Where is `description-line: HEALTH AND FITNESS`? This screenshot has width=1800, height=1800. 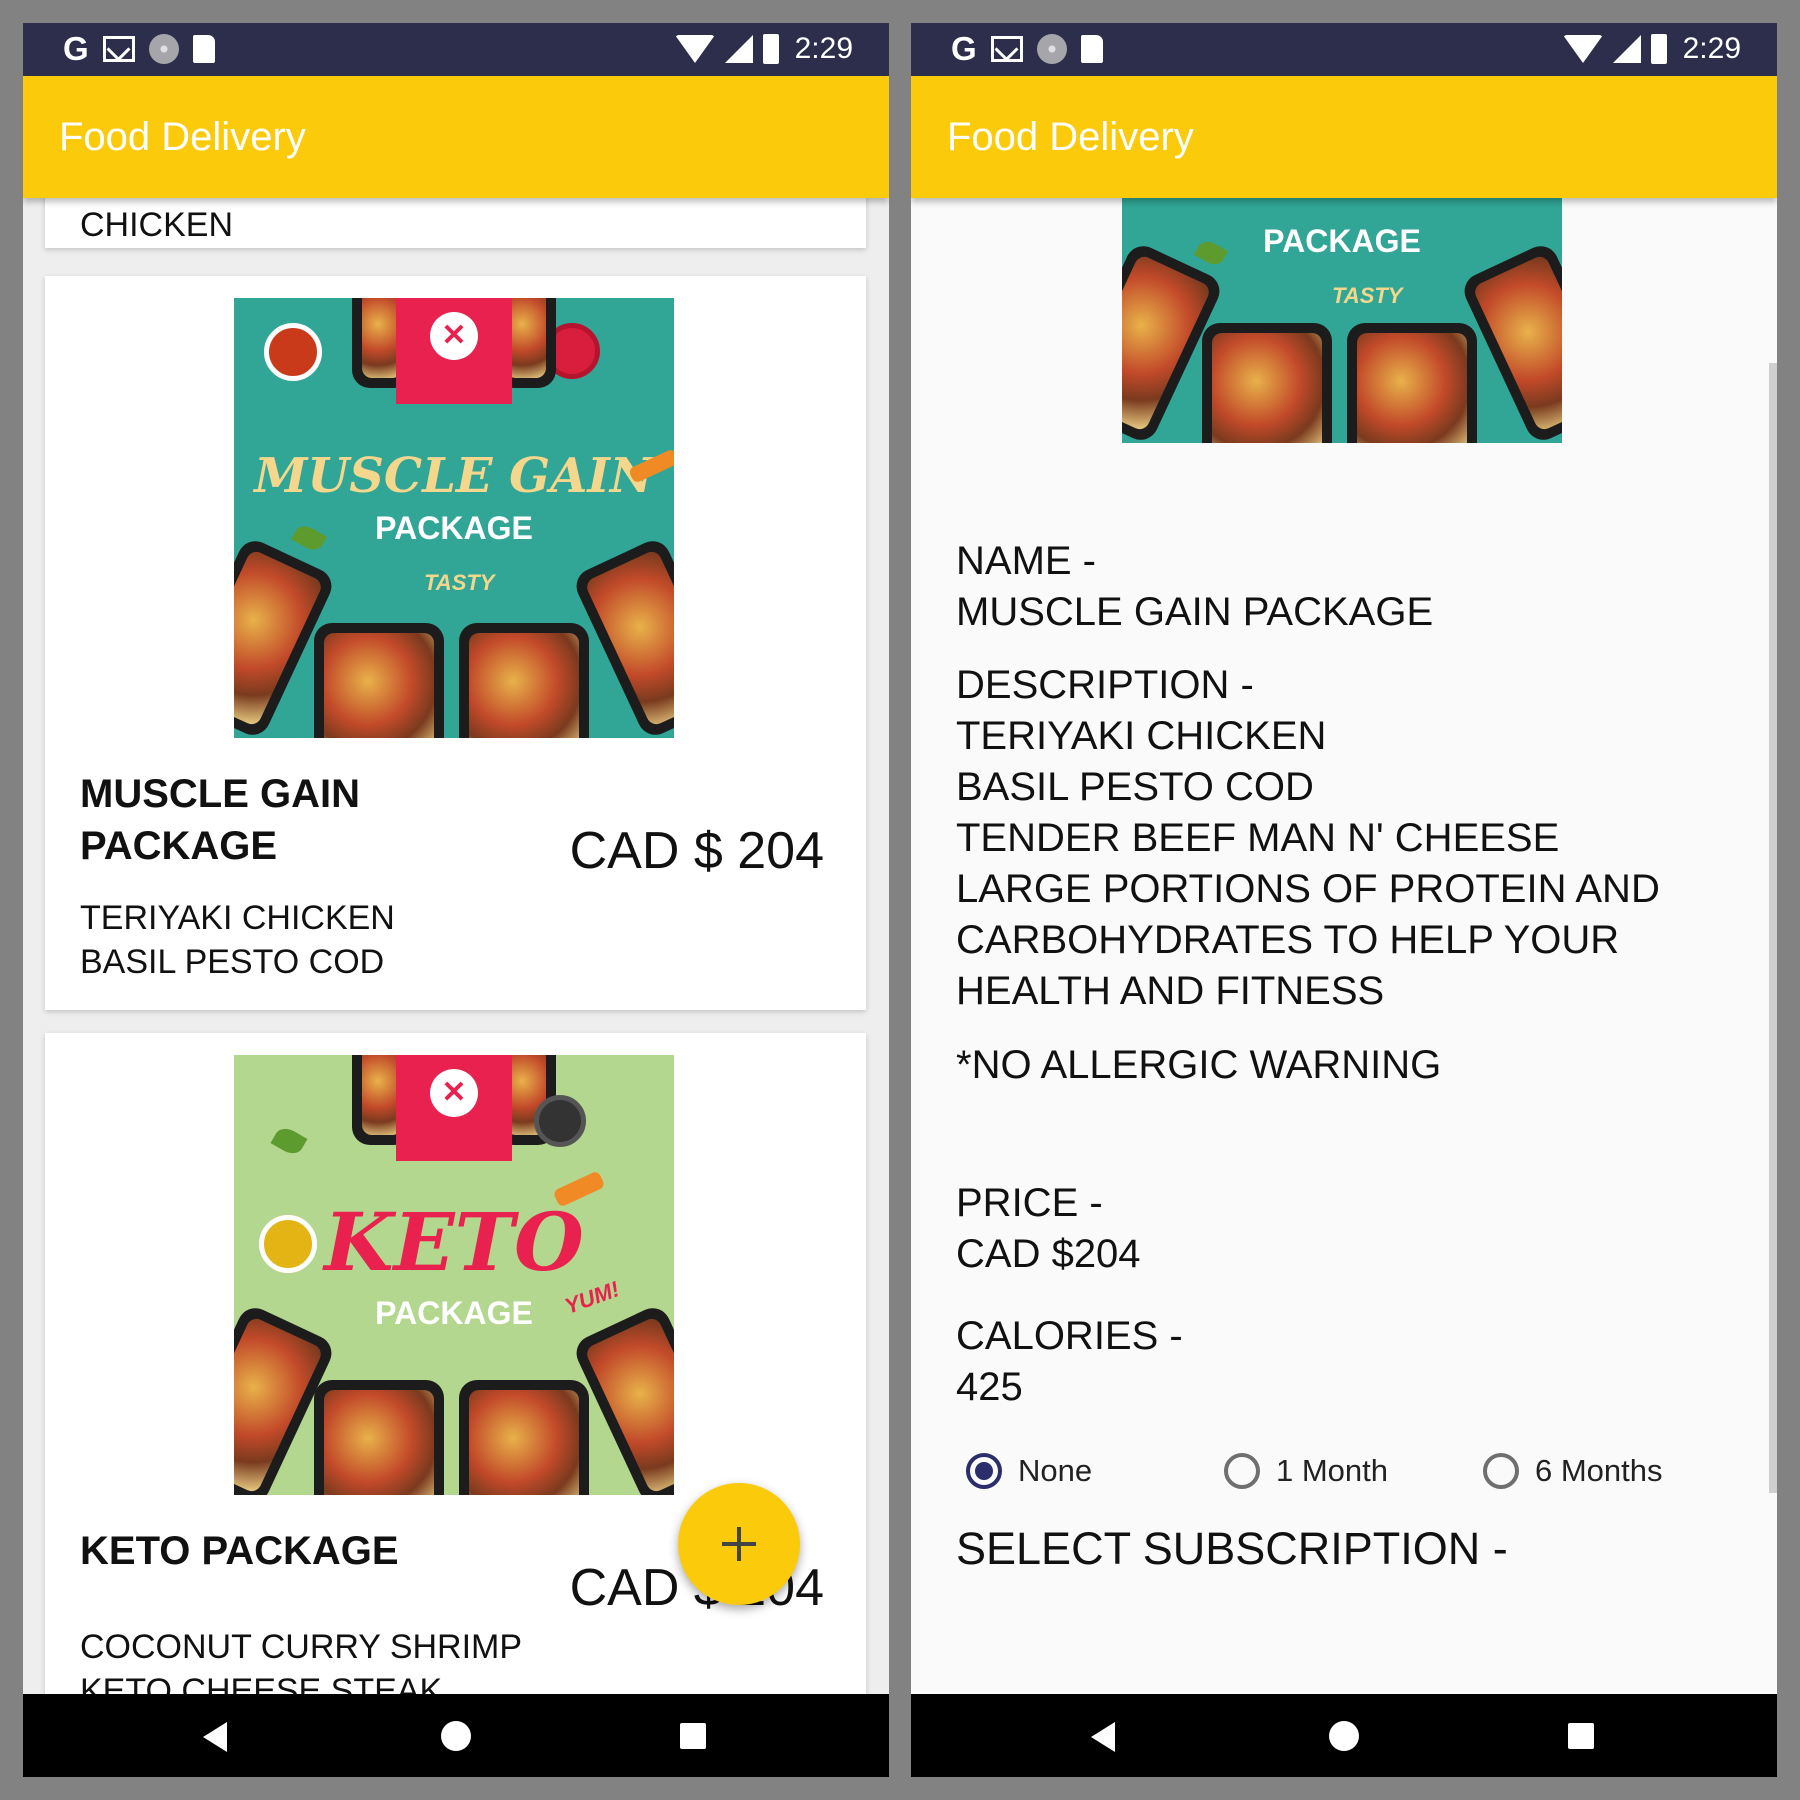 description-line: HEALTH AND FITNESS is located at coordinates (1170, 991).